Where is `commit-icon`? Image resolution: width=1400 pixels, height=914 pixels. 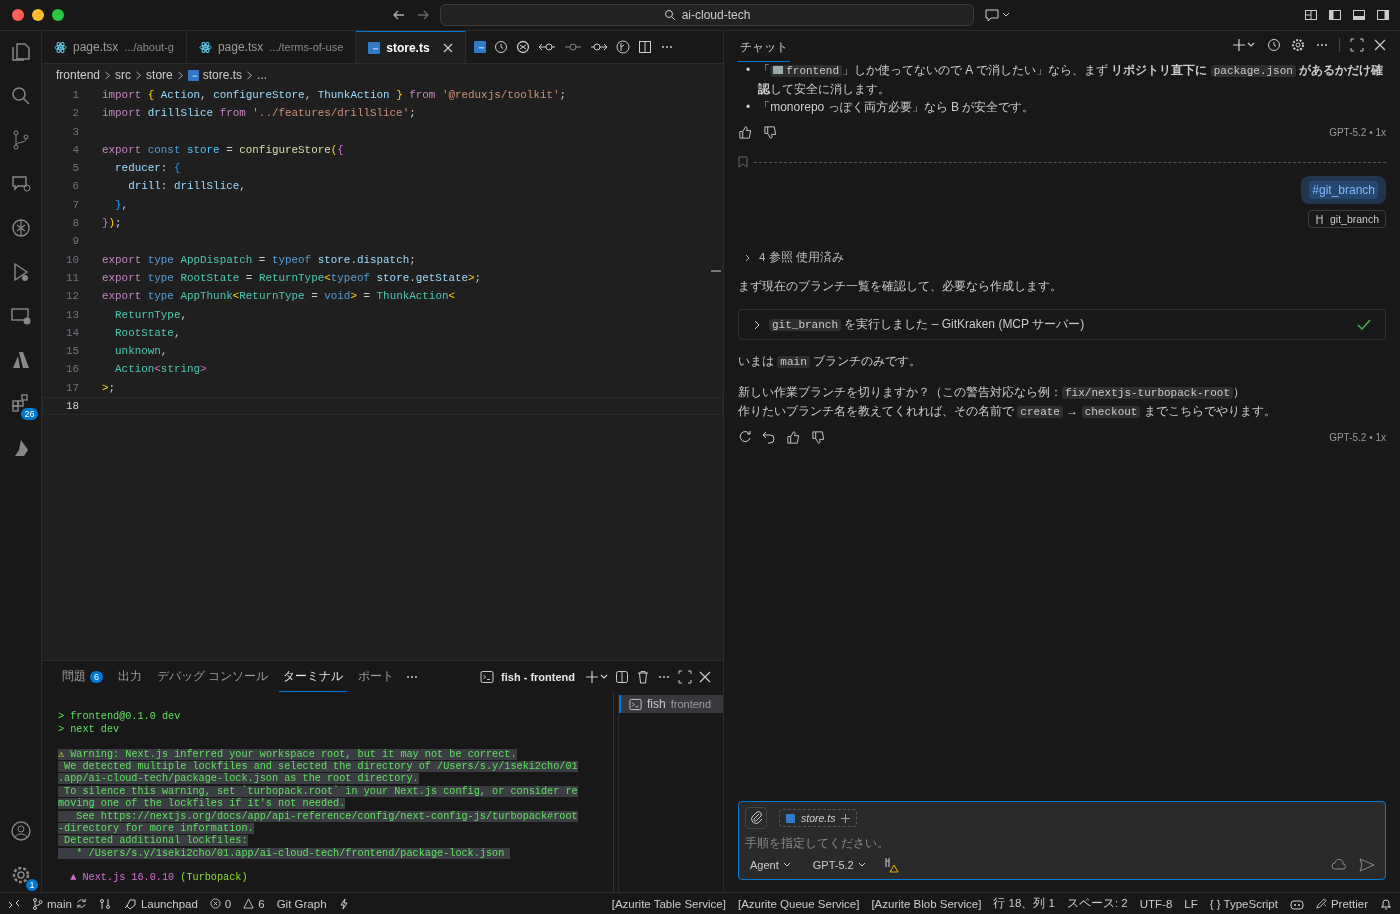 commit-icon is located at coordinates (573, 47).